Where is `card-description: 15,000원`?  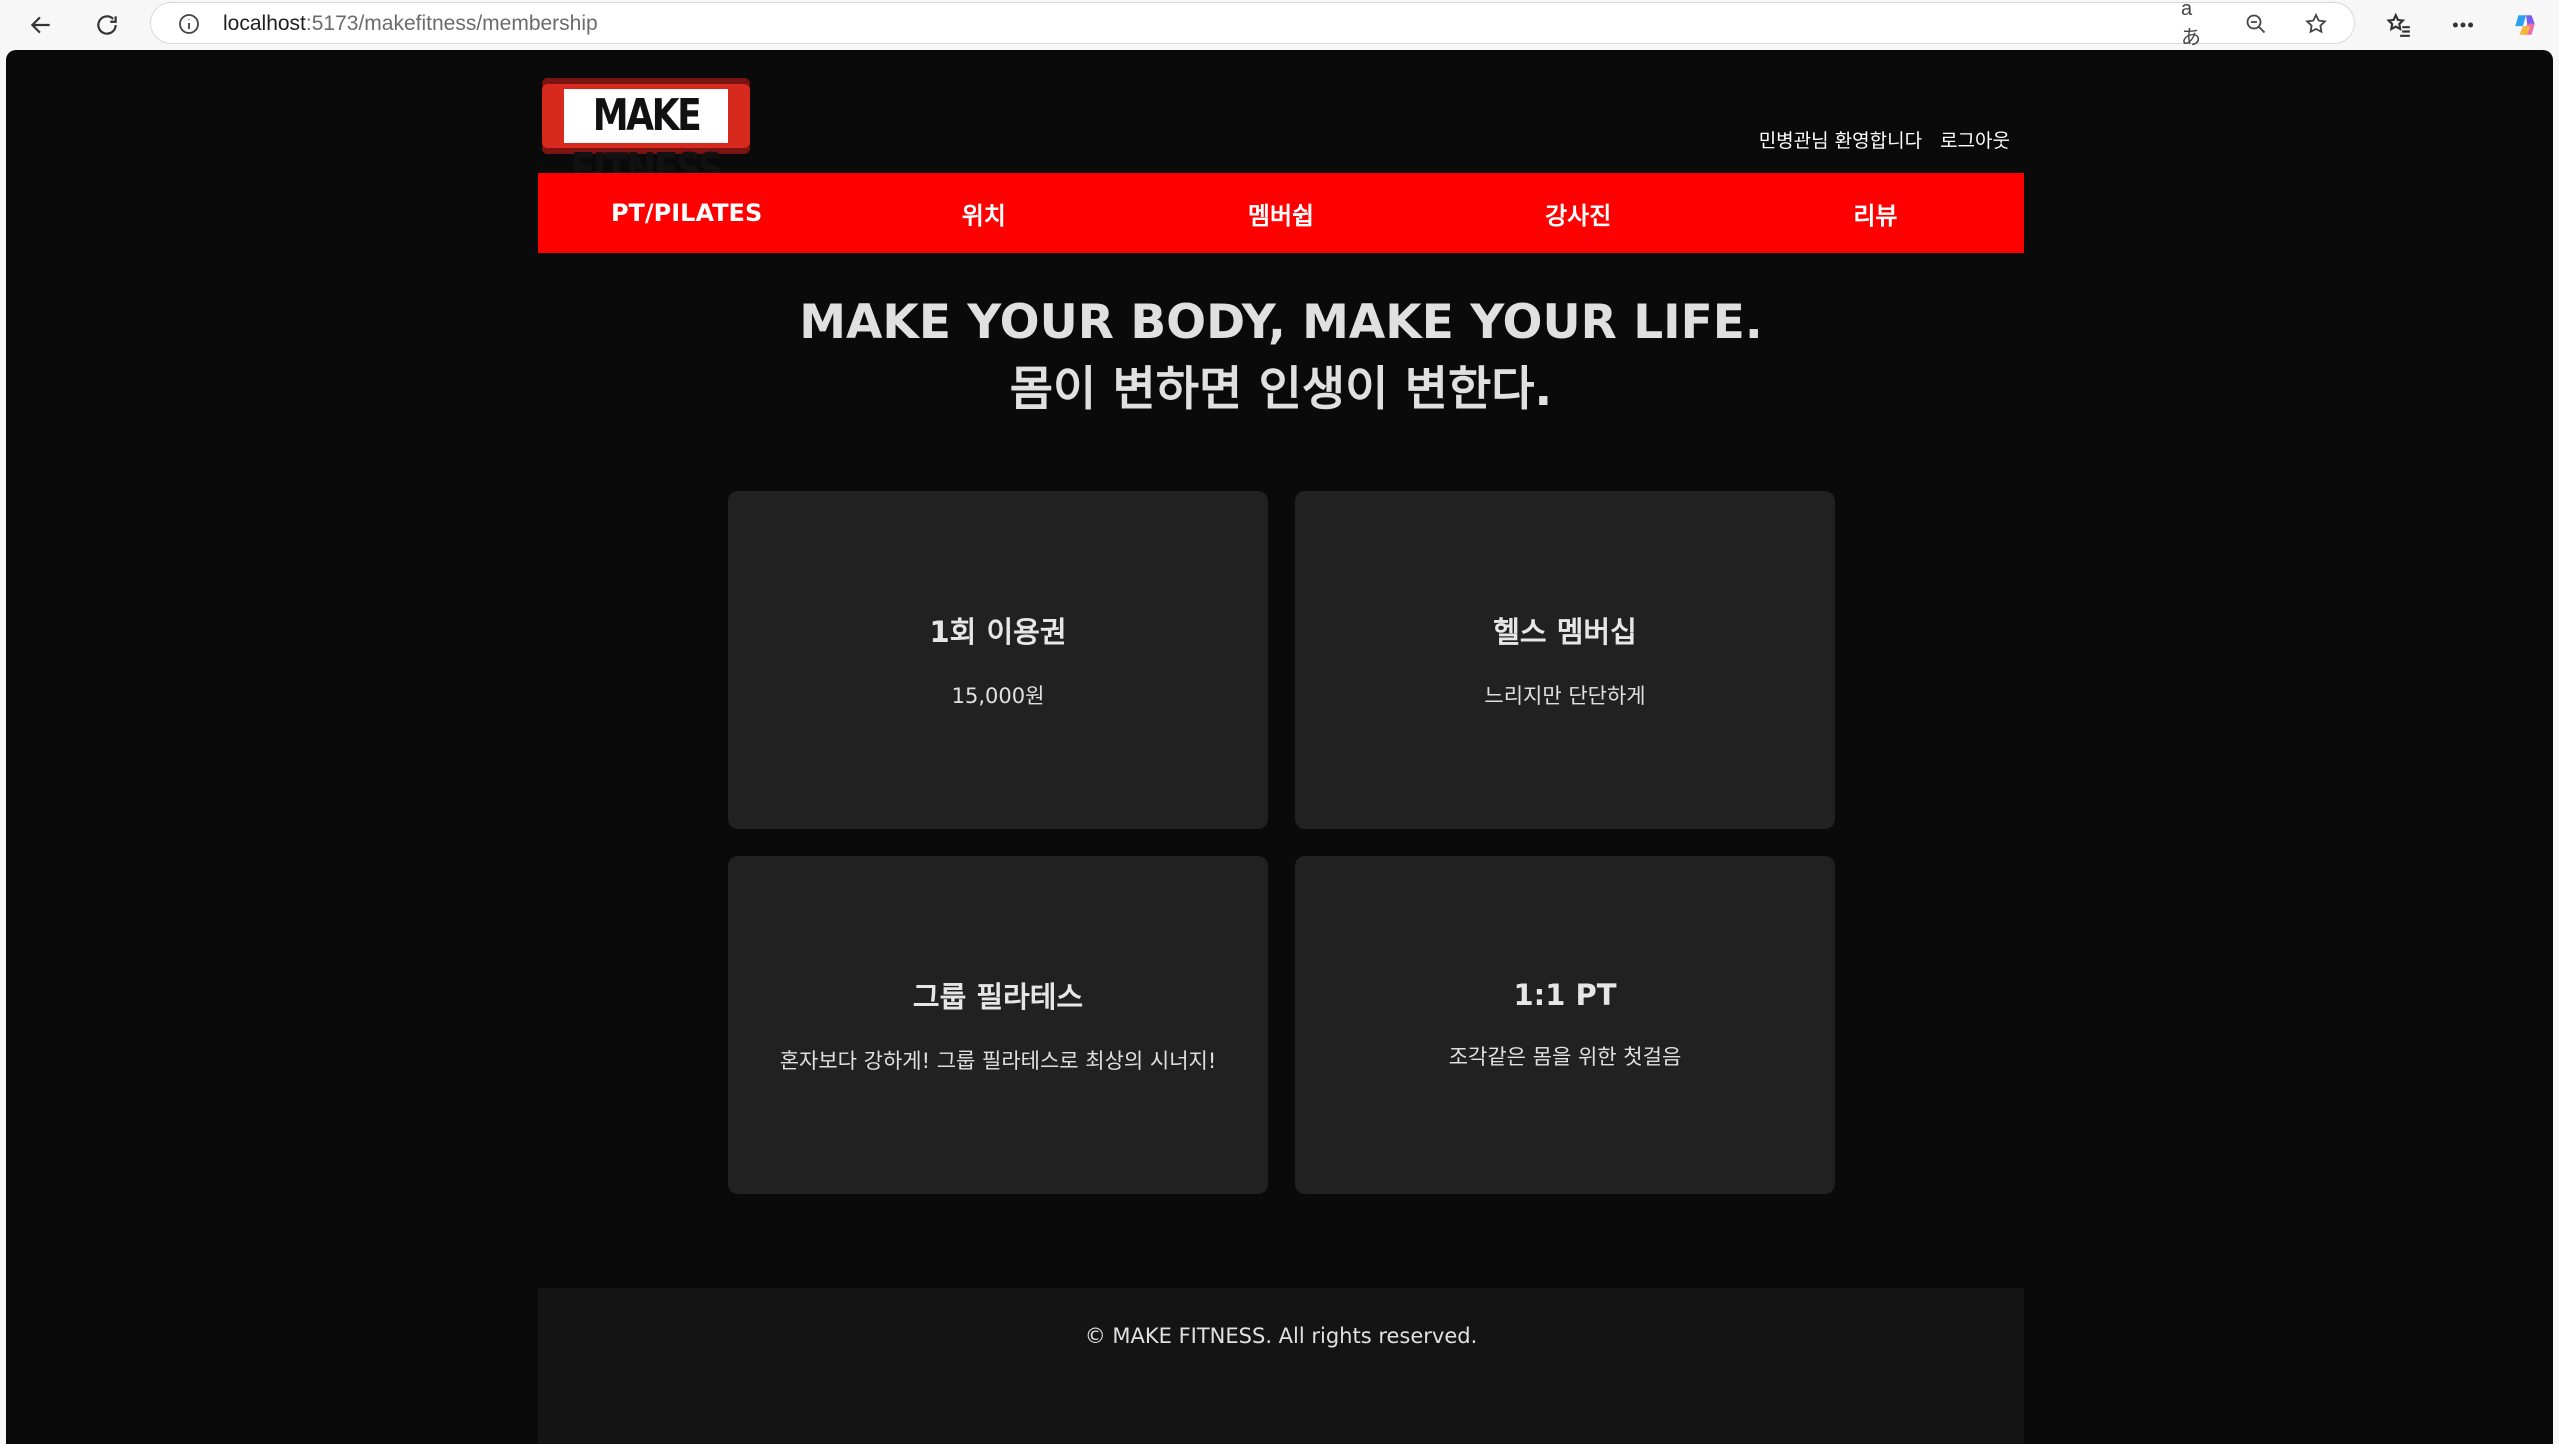
card-description: 15,000원 is located at coordinates (998, 695).